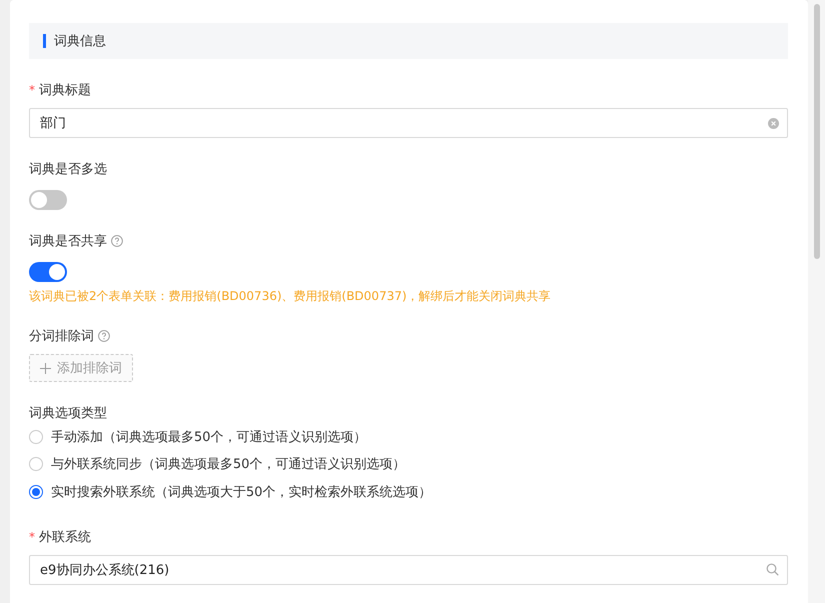  What do you see at coordinates (241, 491) in the screenshot?
I see `radio-label: 实时搜索外联系统（词典选项大于50个，实时检索外联系统选项）` at bounding box center [241, 491].